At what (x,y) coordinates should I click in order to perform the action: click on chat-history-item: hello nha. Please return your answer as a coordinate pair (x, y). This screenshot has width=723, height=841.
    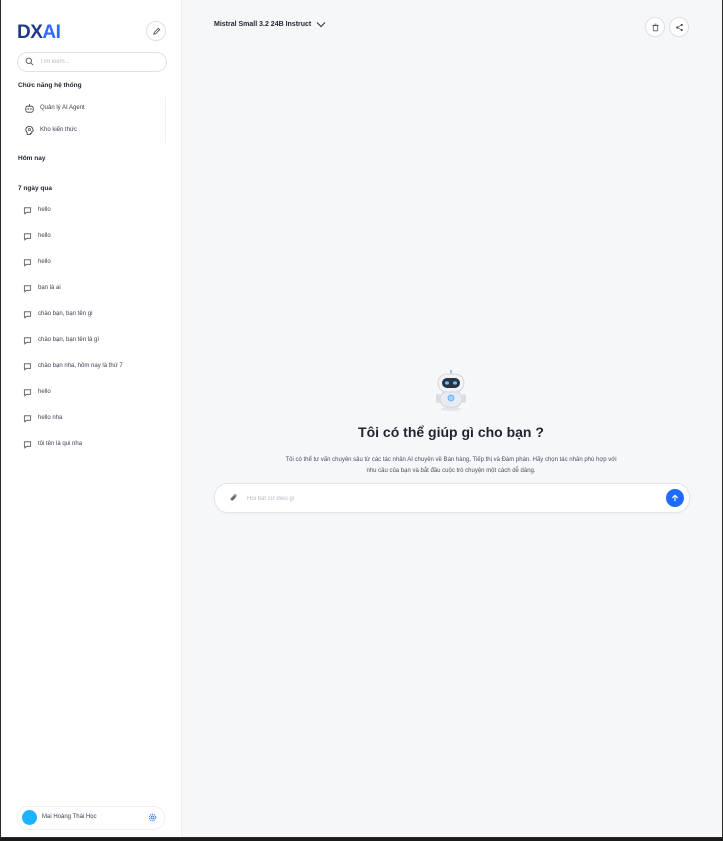
    Looking at the image, I should click on (42, 418).